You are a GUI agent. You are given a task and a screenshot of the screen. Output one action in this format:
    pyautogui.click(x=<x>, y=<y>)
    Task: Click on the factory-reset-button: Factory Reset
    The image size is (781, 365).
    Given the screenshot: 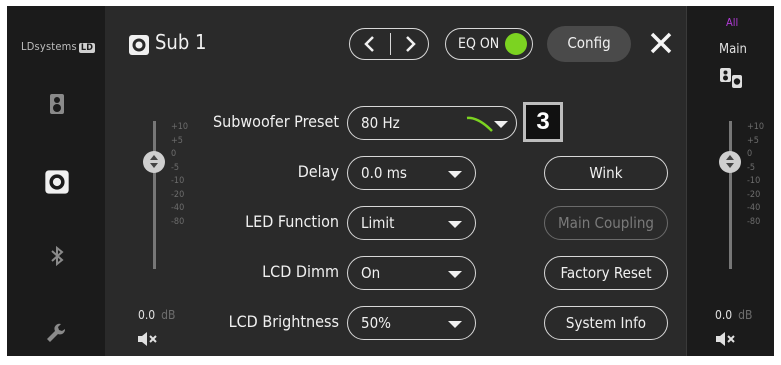 What is the action you would take?
    pyautogui.click(x=606, y=273)
    